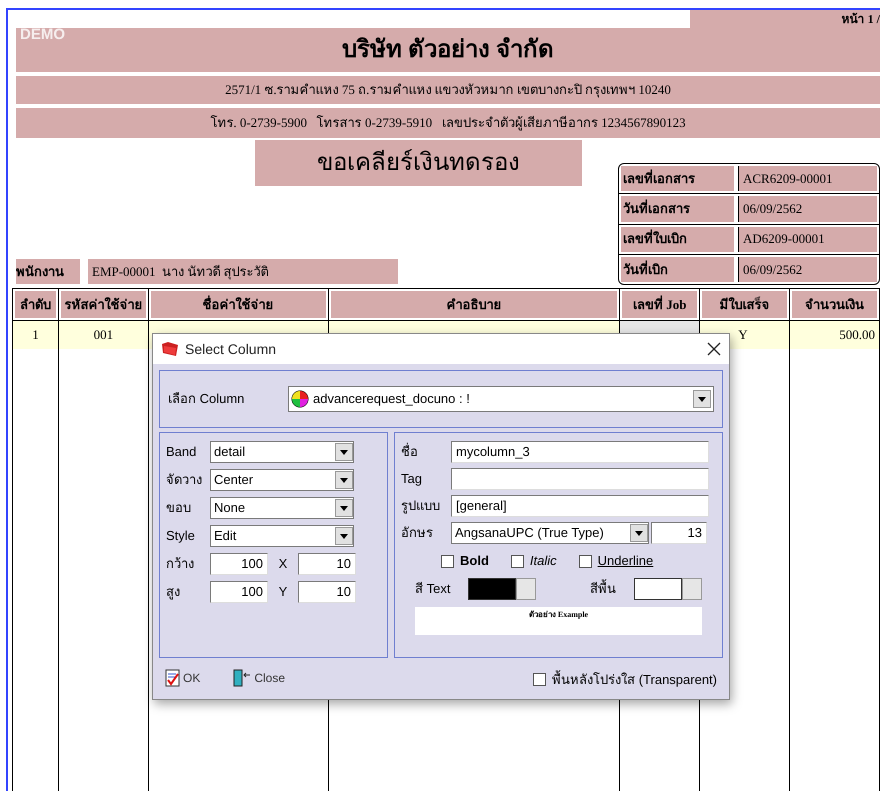 This screenshot has width=880, height=791. Describe the element at coordinates (745, 304) in the screenshot. I see `column-header: มีใบเสร็จ` at that location.